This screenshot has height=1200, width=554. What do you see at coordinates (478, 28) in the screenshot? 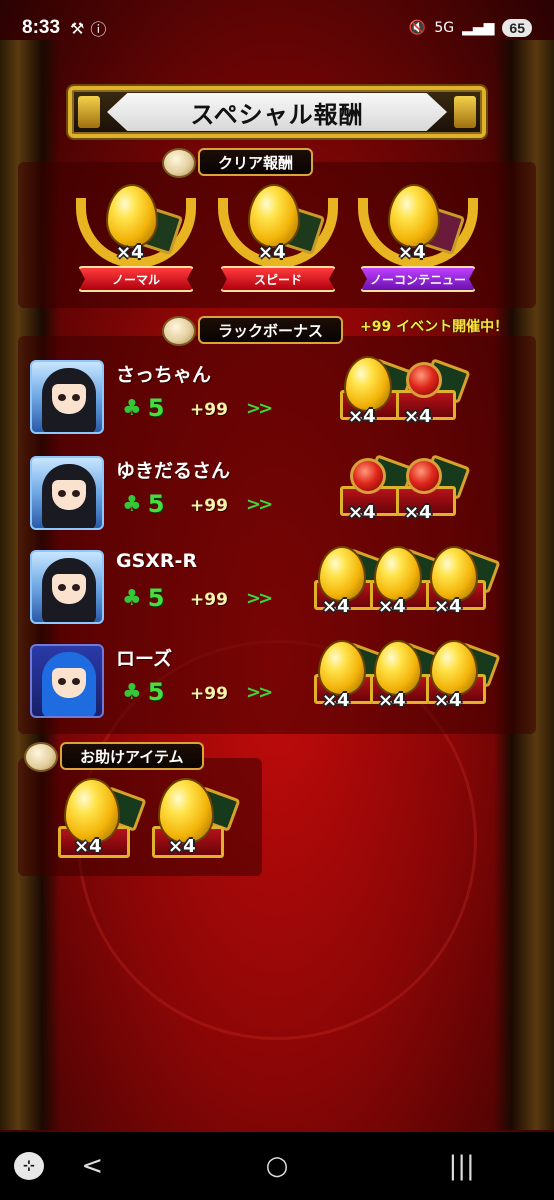
I see `signal-icon: ▂▄▆` at bounding box center [478, 28].